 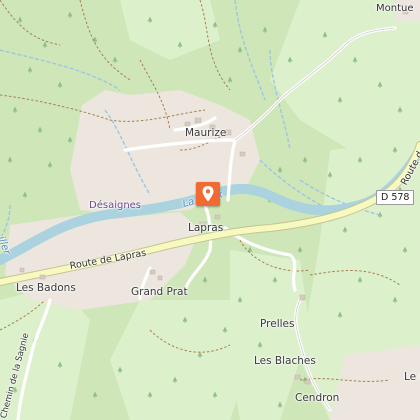 I want to click on location-pin-glyph, so click(x=208, y=194).